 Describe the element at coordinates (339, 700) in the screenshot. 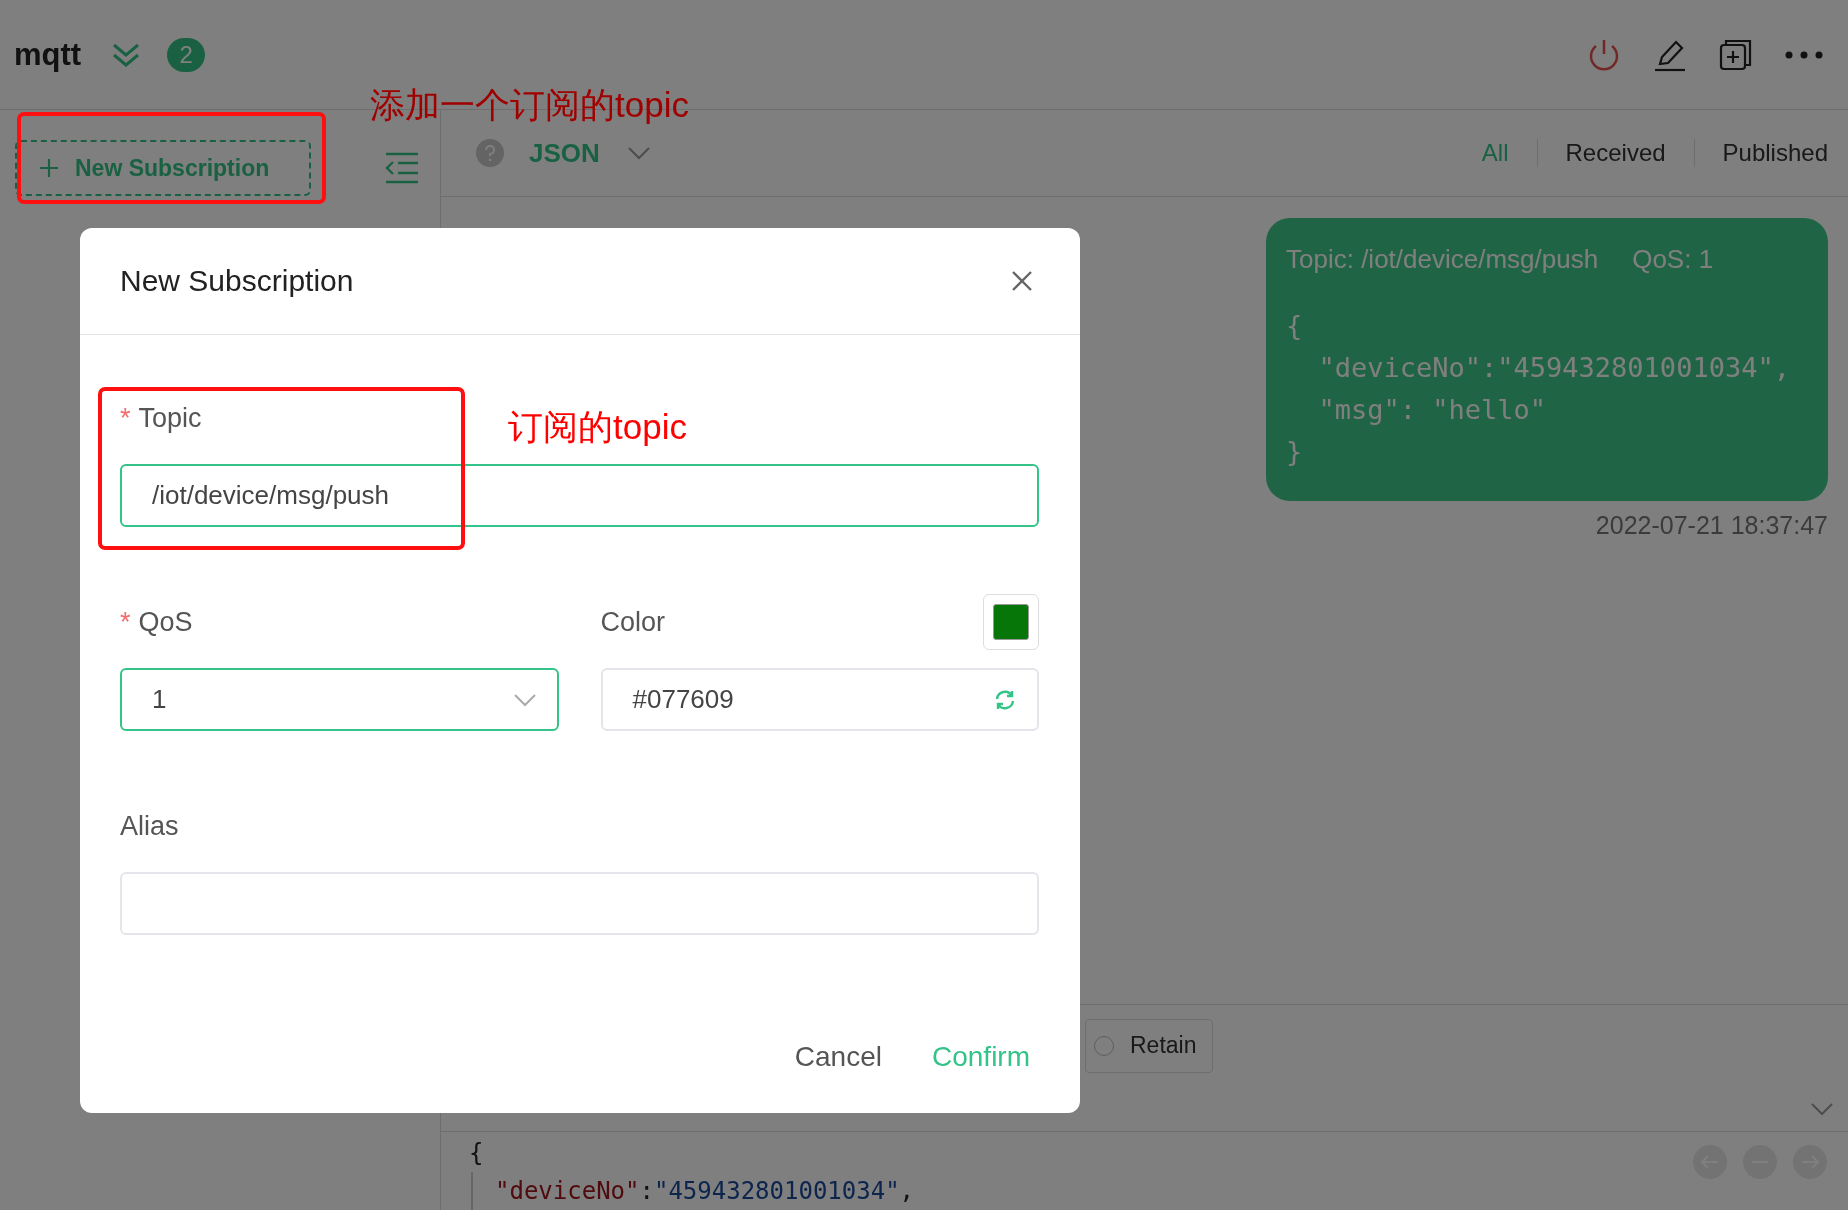

I see `qos-select: 1` at that location.